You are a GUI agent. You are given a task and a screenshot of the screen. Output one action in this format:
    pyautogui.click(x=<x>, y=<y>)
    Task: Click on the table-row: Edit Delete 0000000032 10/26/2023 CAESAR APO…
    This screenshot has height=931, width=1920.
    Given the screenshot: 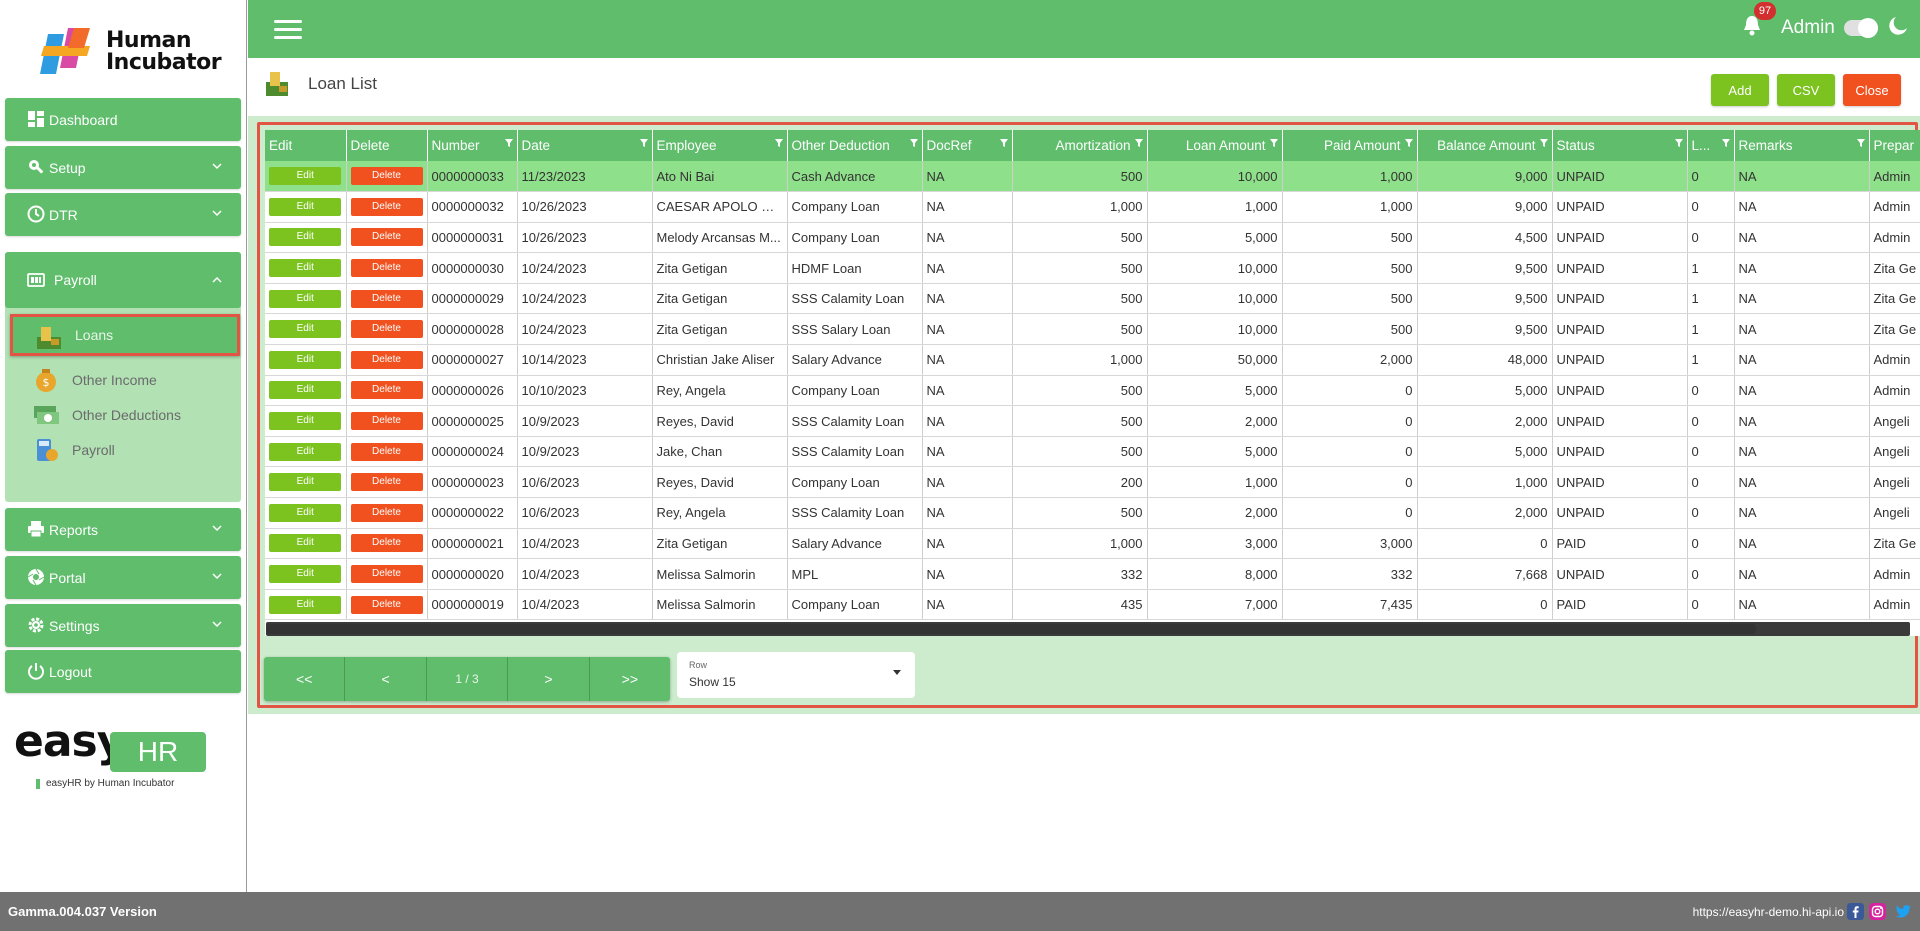 What is the action you would take?
    pyautogui.click(x=1092, y=207)
    